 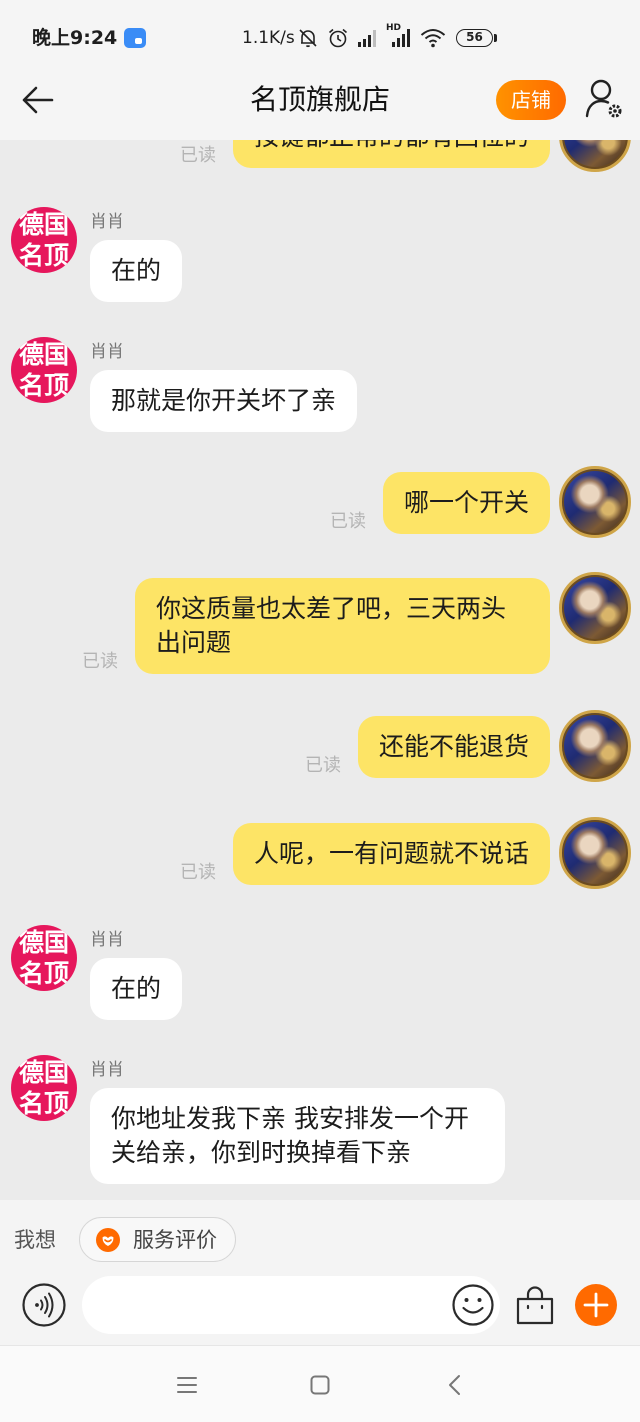 I want to click on user-settings-icon, so click(x=604, y=99).